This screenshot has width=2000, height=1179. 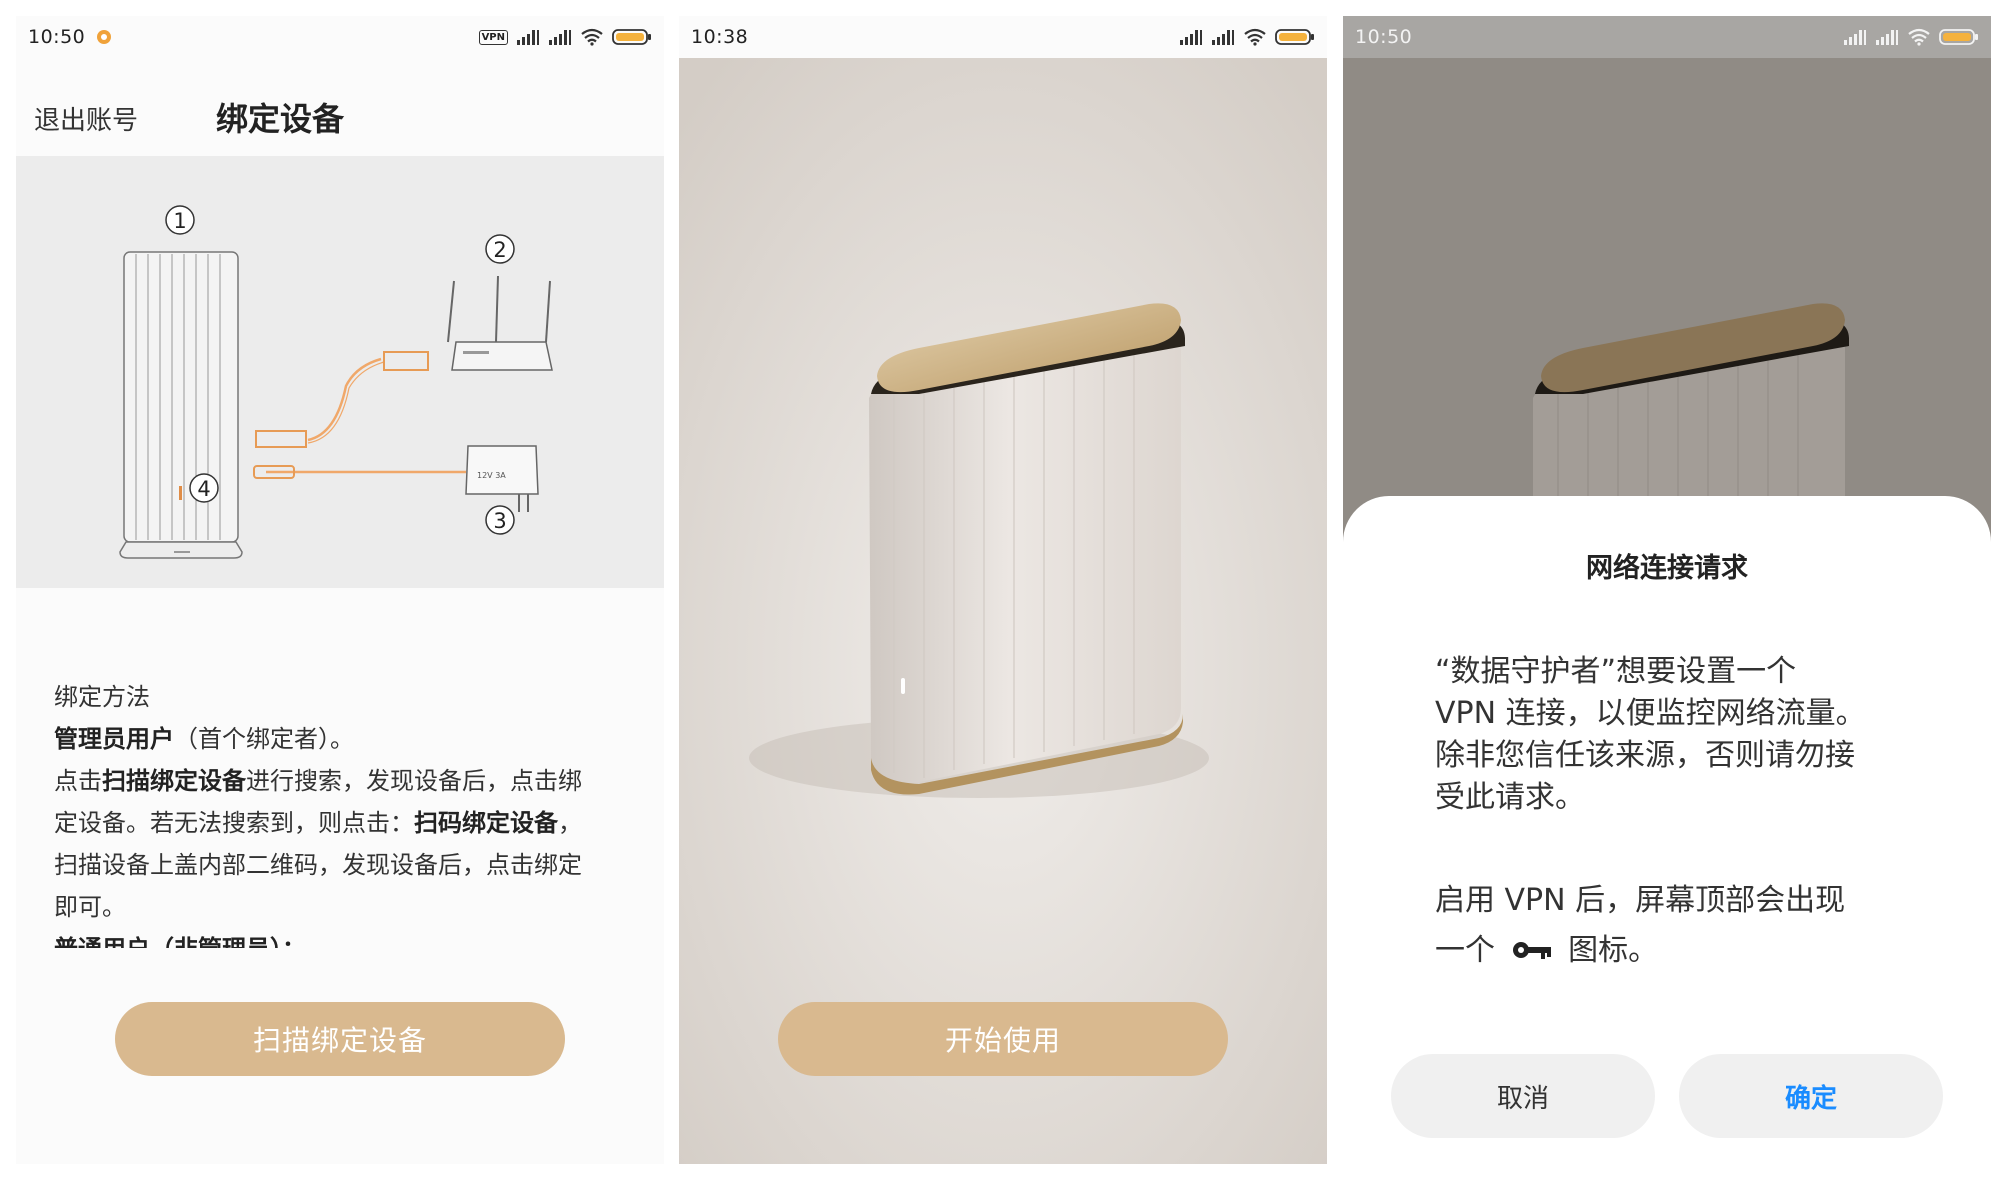 I want to click on page-title: 绑定设备, so click(x=279, y=119).